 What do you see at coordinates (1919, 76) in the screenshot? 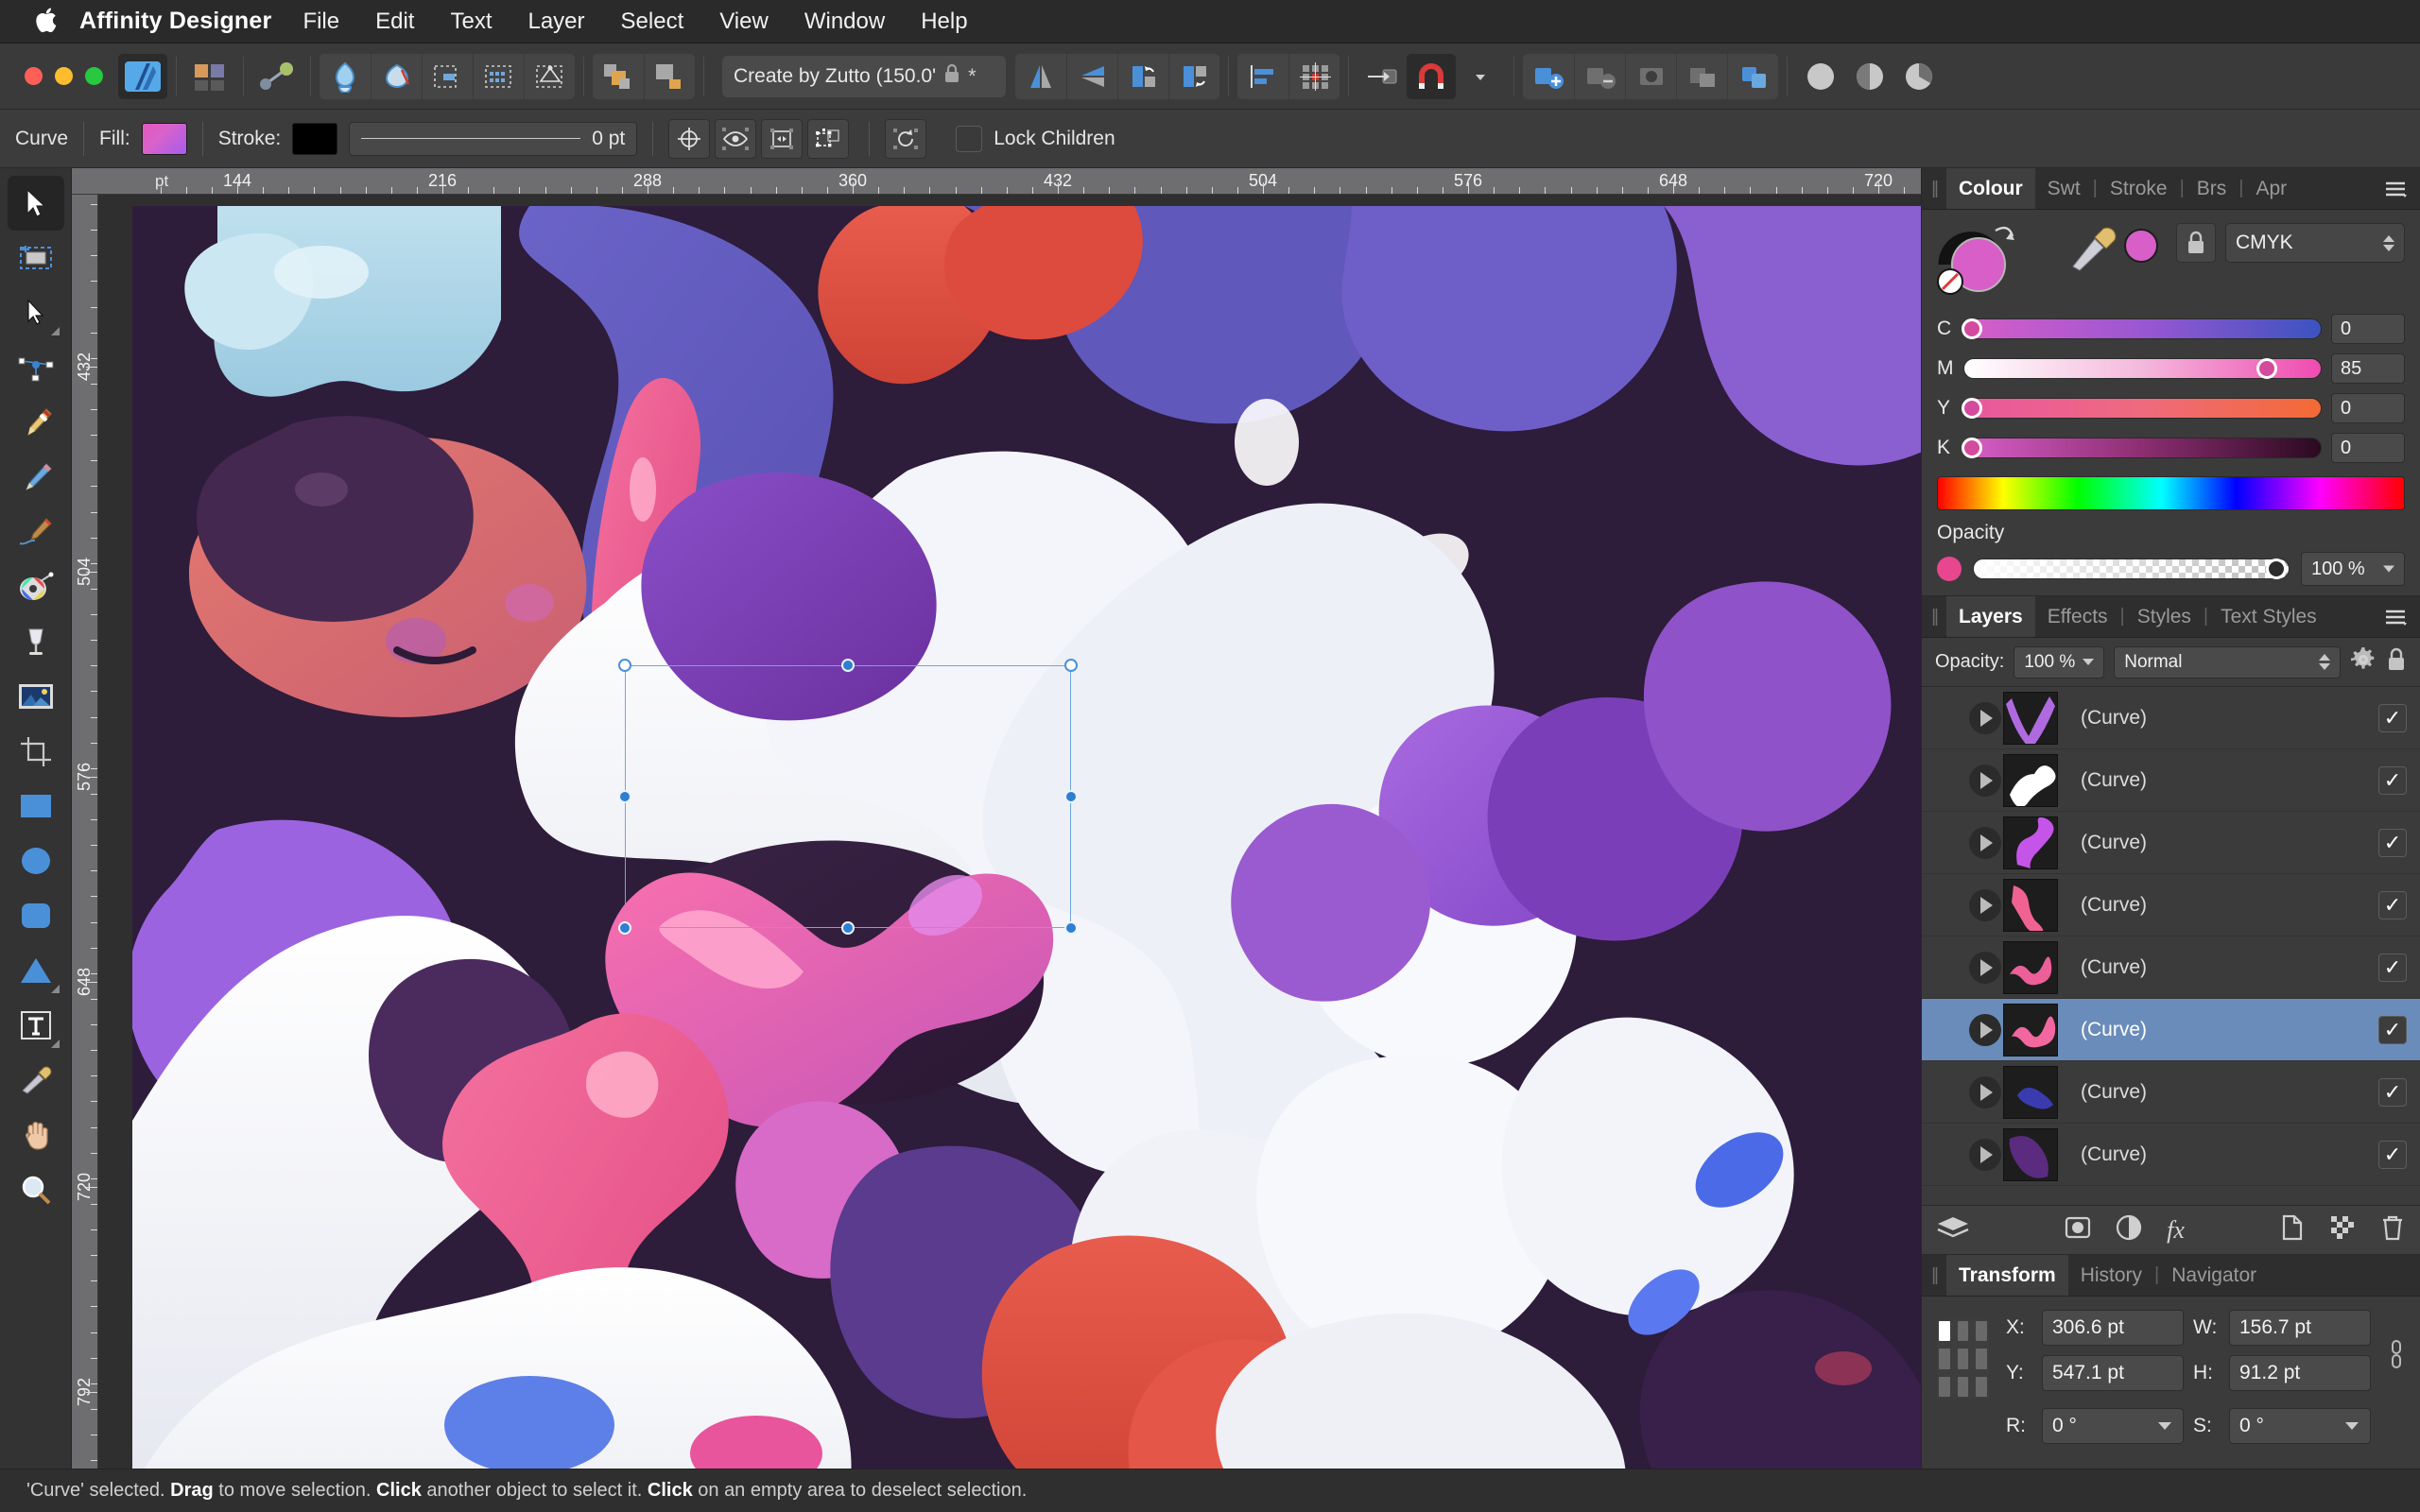
I see `persona-export-icon` at bounding box center [1919, 76].